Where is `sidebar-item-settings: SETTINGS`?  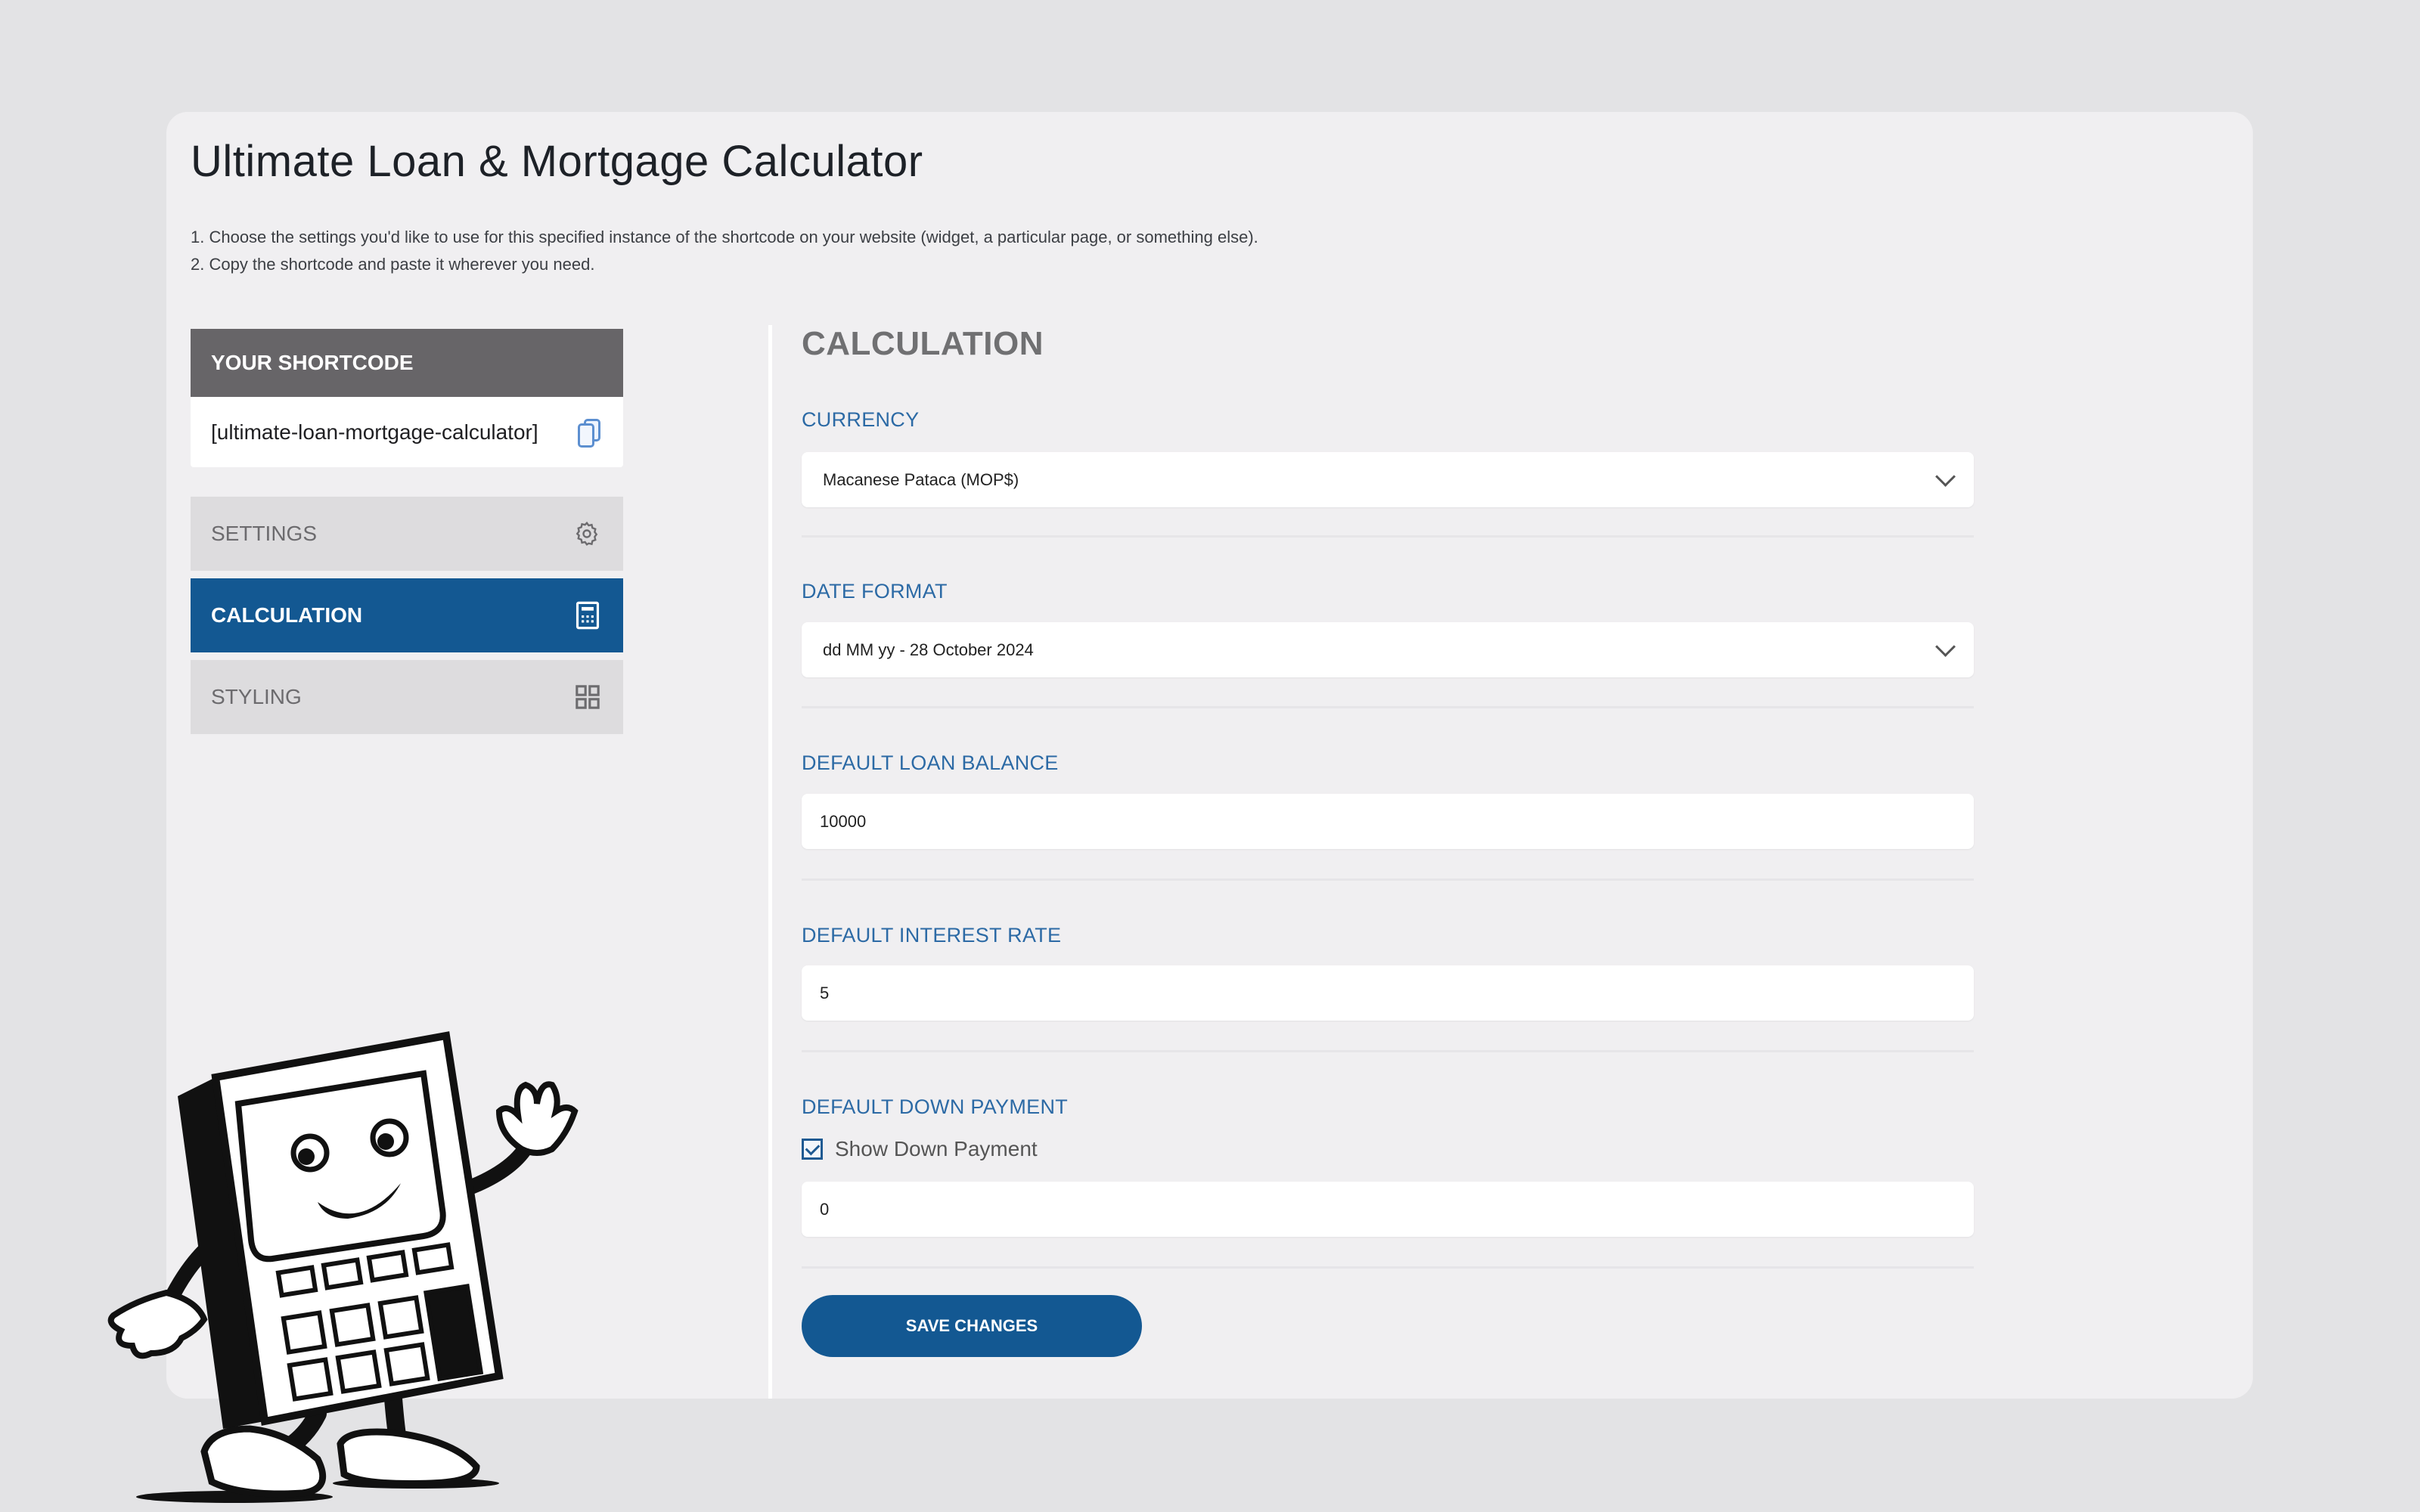 sidebar-item-settings: SETTINGS is located at coordinates (407, 534).